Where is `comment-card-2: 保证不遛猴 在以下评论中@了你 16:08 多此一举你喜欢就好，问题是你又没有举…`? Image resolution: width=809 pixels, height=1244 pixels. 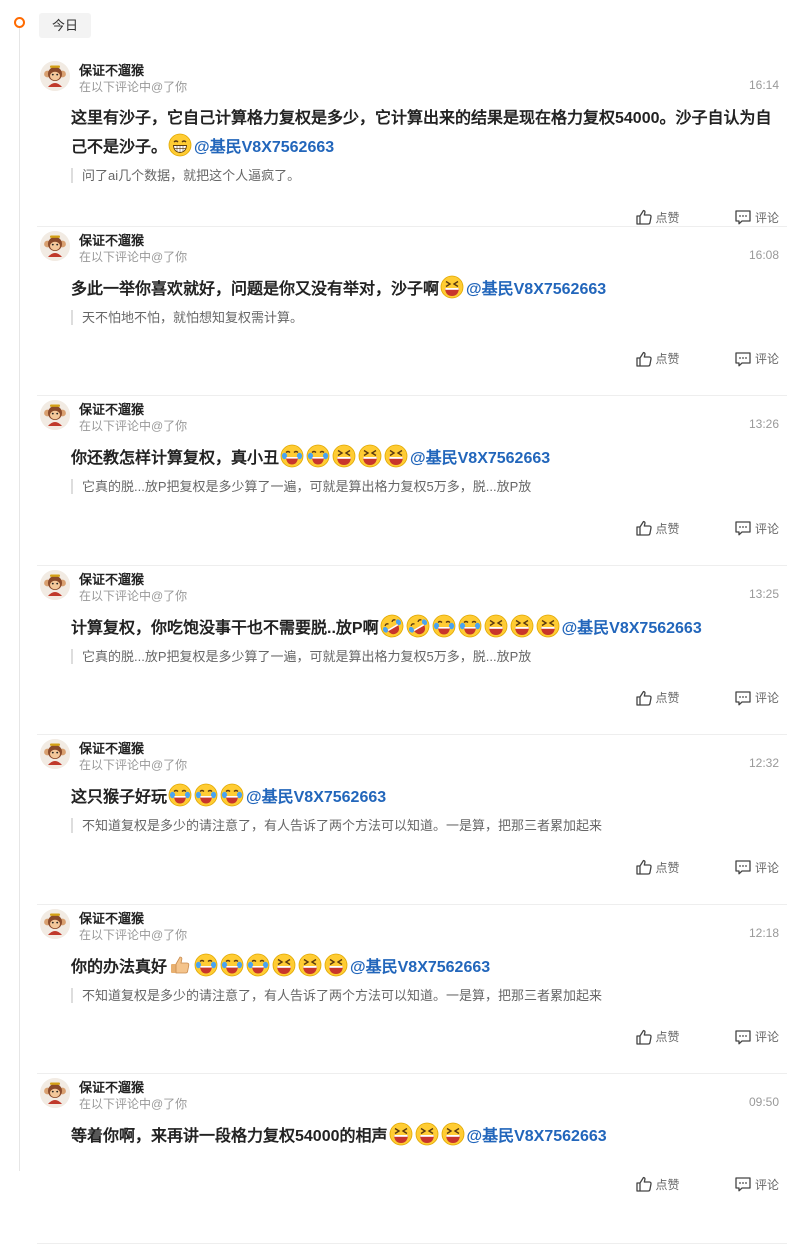
comment-card-2: 保证不遛猴 在以下评论中@了你 16:08 多此一举你喜欢就好，问题是你又没有举… is located at coordinates (412, 311).